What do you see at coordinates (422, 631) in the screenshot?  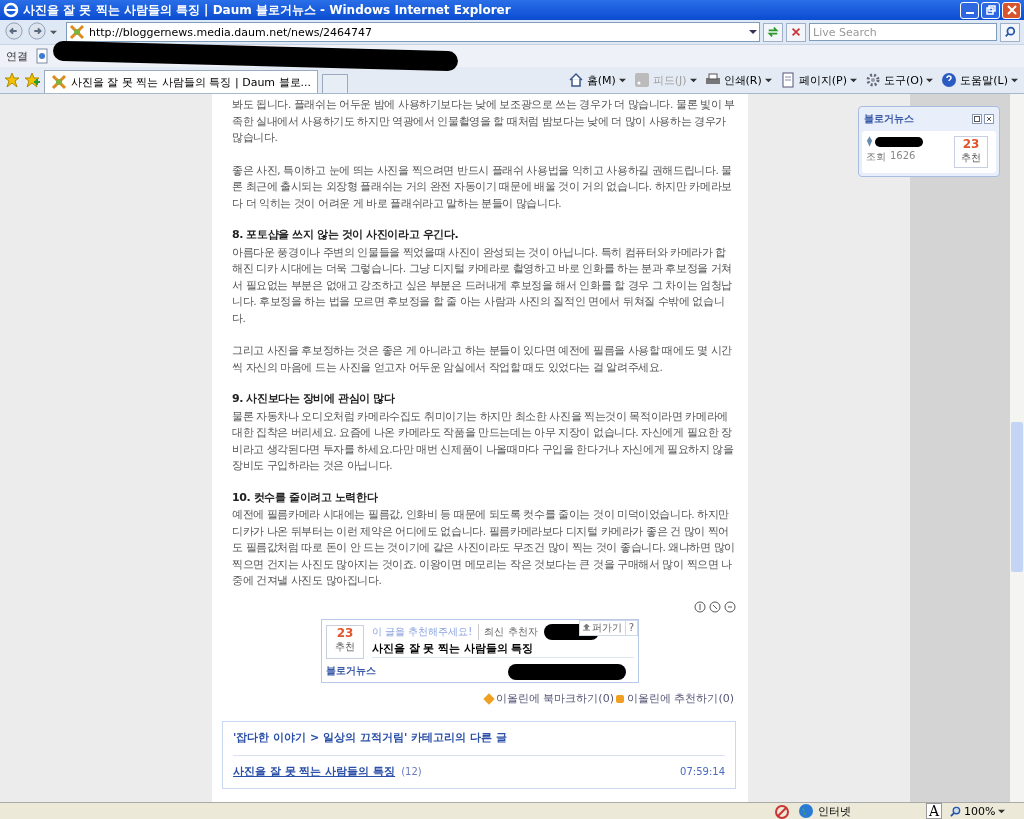 I see `recommend-prompt: 이 글을 추천해주세요!` at bounding box center [422, 631].